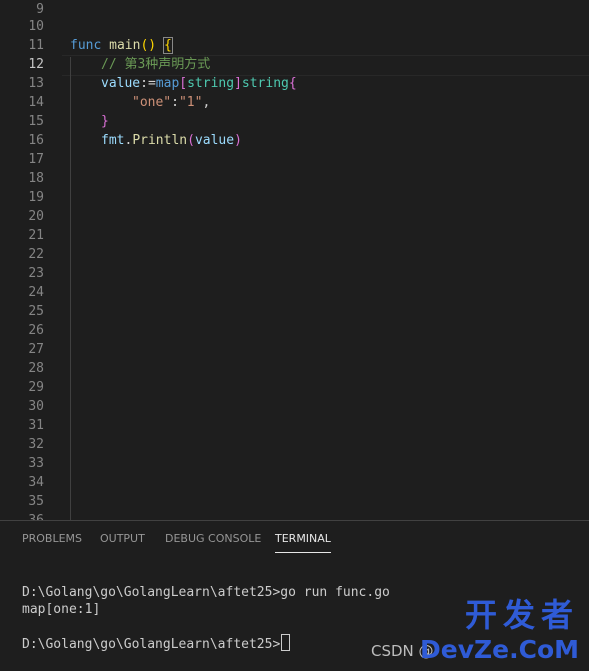  Describe the element at coordinates (294, 501) in the screenshot. I see `editor-line: 35` at that location.